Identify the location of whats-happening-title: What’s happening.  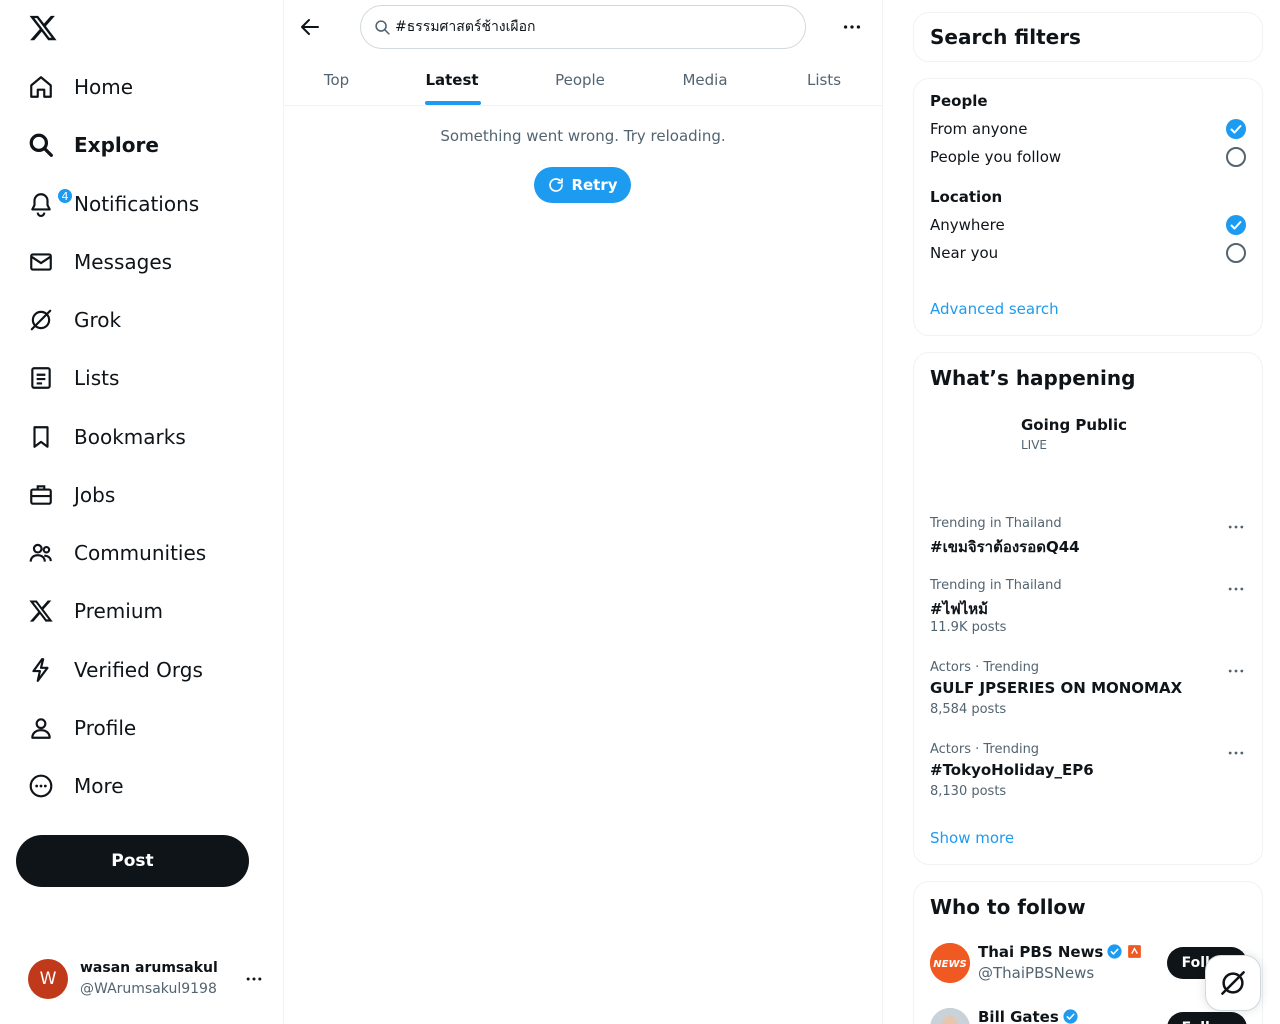
(1033, 378).